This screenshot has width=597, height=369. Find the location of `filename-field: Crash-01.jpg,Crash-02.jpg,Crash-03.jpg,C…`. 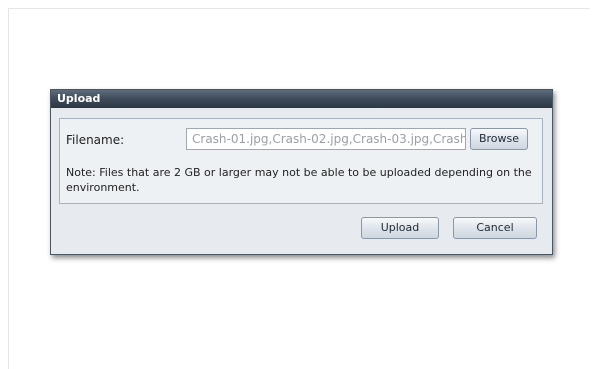

filename-field: Crash-01.jpg,Crash-02.jpg,Crash-03.jpg,C… is located at coordinates (326, 139).